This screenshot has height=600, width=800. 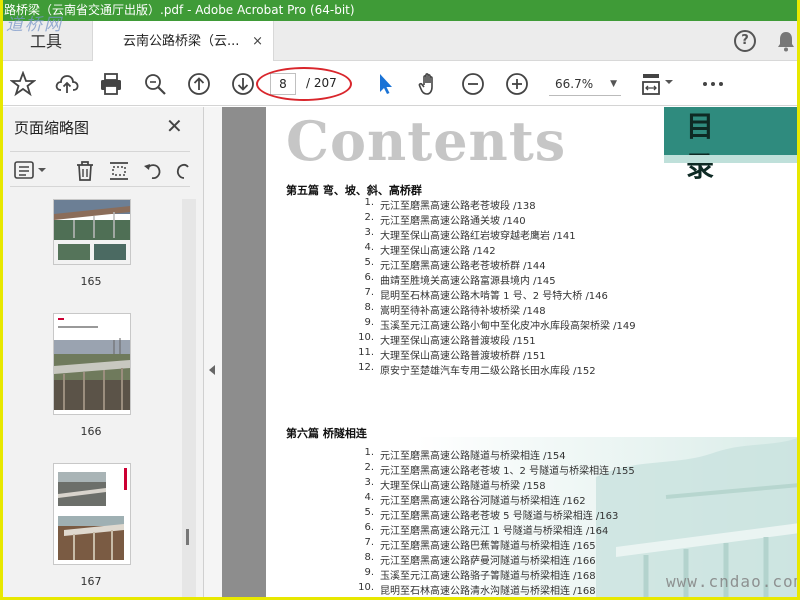 What do you see at coordinates (463, 311) in the screenshot?
I see `toc-entry-text: 嵩明至待补高速公路待补坡桥梁 /148` at bounding box center [463, 311].